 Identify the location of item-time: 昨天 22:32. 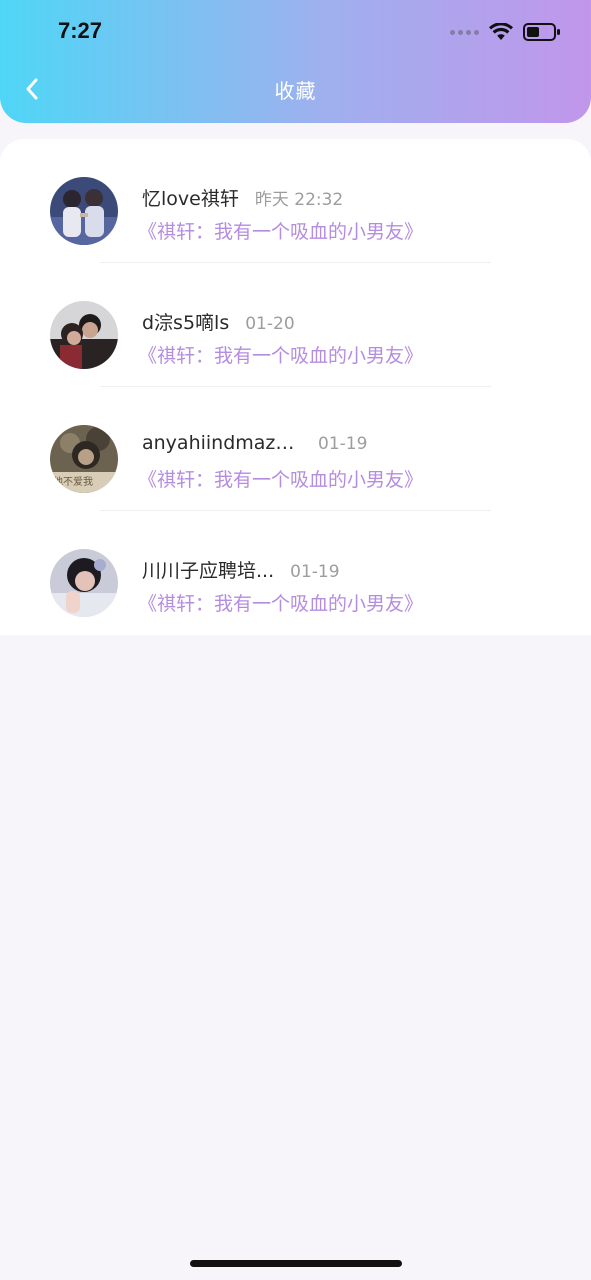
(299, 200).